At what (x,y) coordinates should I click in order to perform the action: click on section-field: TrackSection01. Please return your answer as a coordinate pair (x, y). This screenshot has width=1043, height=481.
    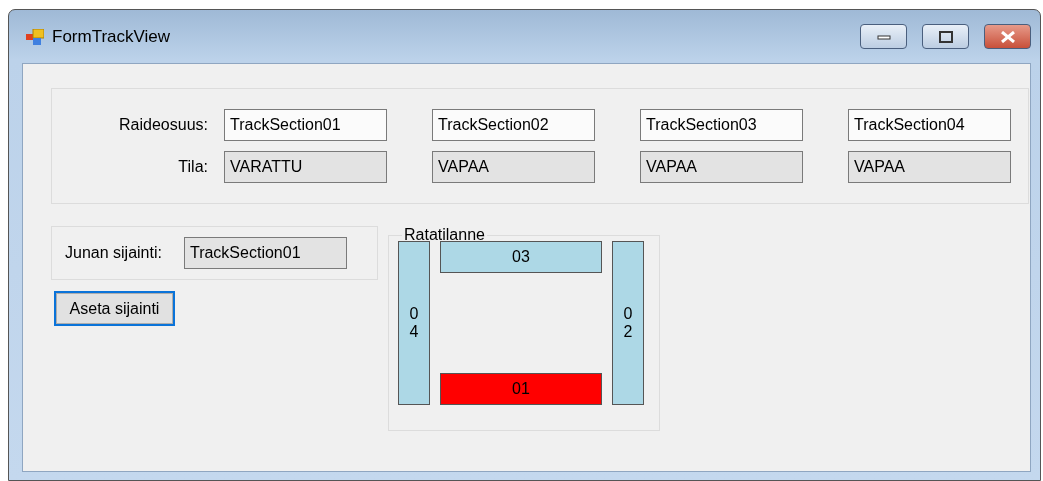
    Looking at the image, I should click on (305, 125).